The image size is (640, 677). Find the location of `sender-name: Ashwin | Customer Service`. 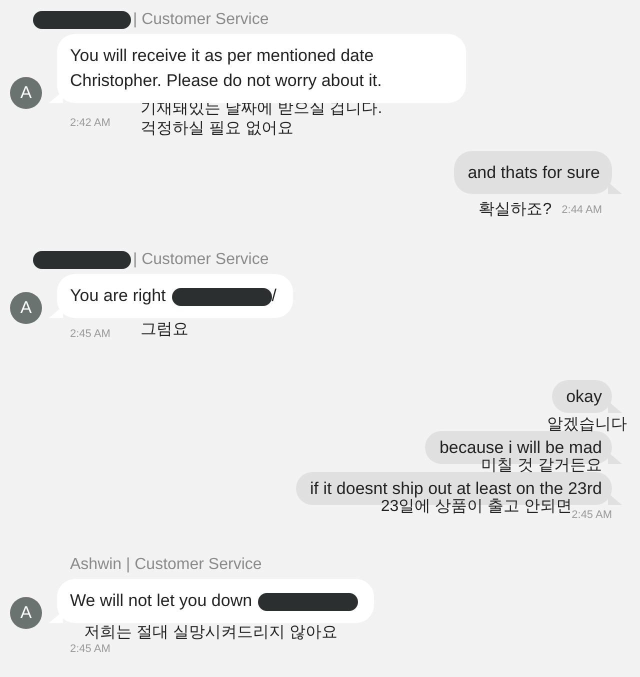

sender-name: Ashwin | Customer Service is located at coordinates (166, 565).